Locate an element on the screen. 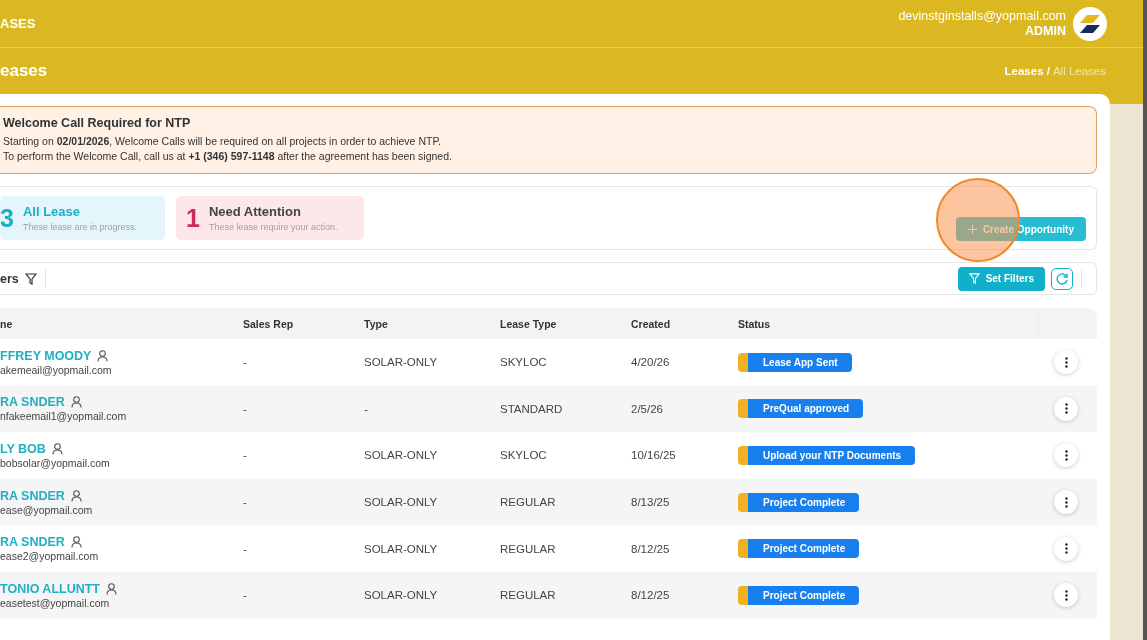 Image resolution: width=1147 pixels, height=640 pixels. customer-name-link: FFREY MOODY is located at coordinates (46, 355).